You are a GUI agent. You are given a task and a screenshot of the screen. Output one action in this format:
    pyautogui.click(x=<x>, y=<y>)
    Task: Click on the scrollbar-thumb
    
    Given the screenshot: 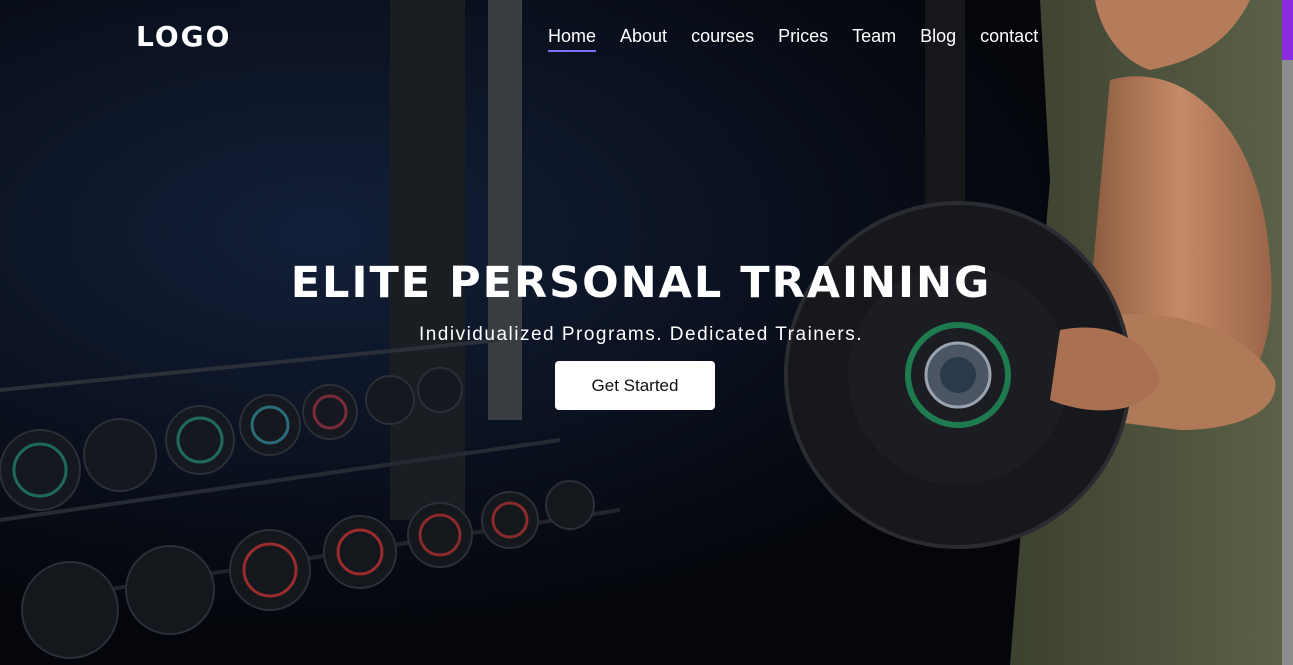 What is the action you would take?
    pyautogui.click(x=1287, y=30)
    